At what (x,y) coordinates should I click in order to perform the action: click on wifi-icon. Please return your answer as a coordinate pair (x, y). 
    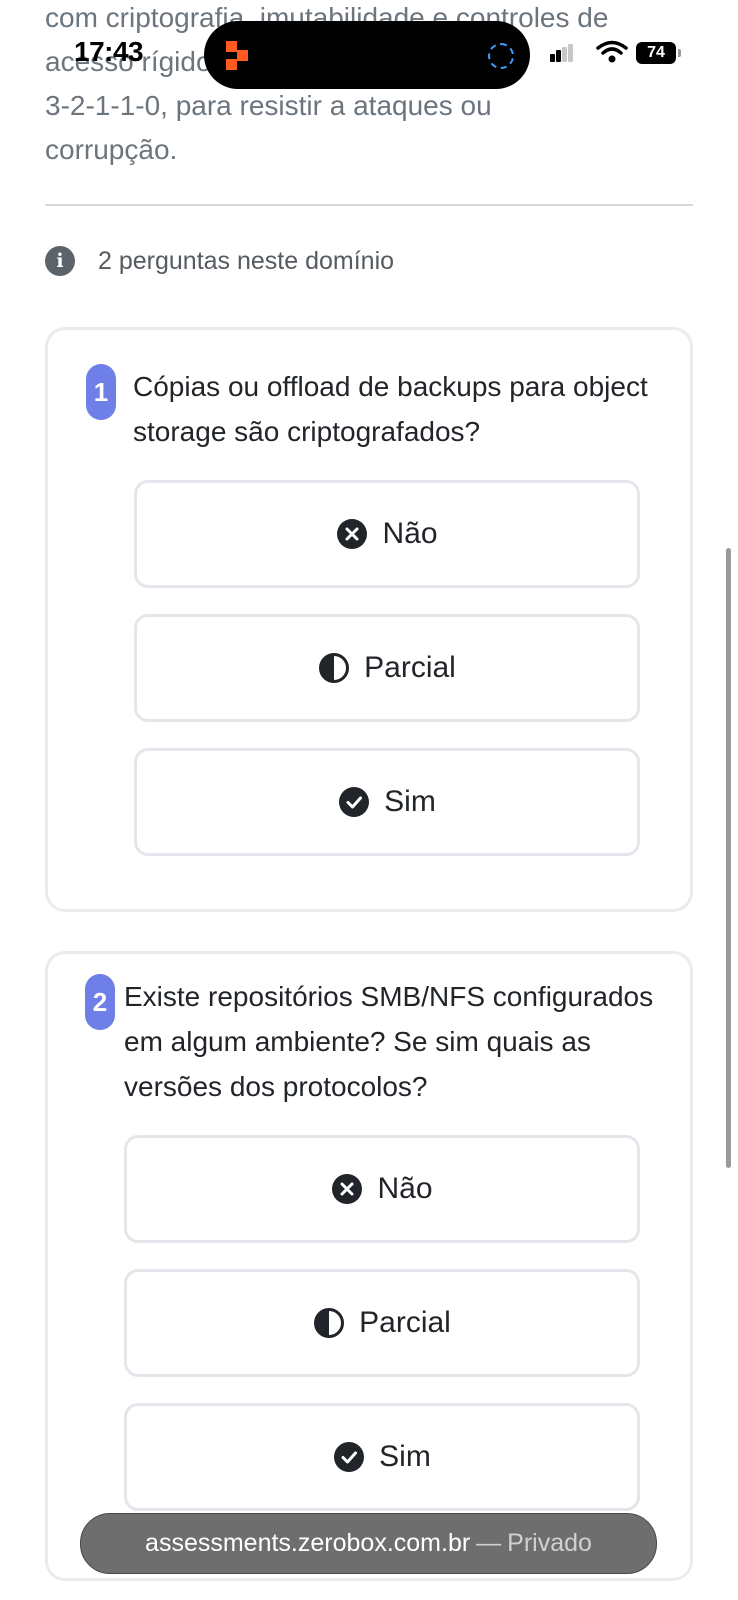
    Looking at the image, I should click on (612, 51).